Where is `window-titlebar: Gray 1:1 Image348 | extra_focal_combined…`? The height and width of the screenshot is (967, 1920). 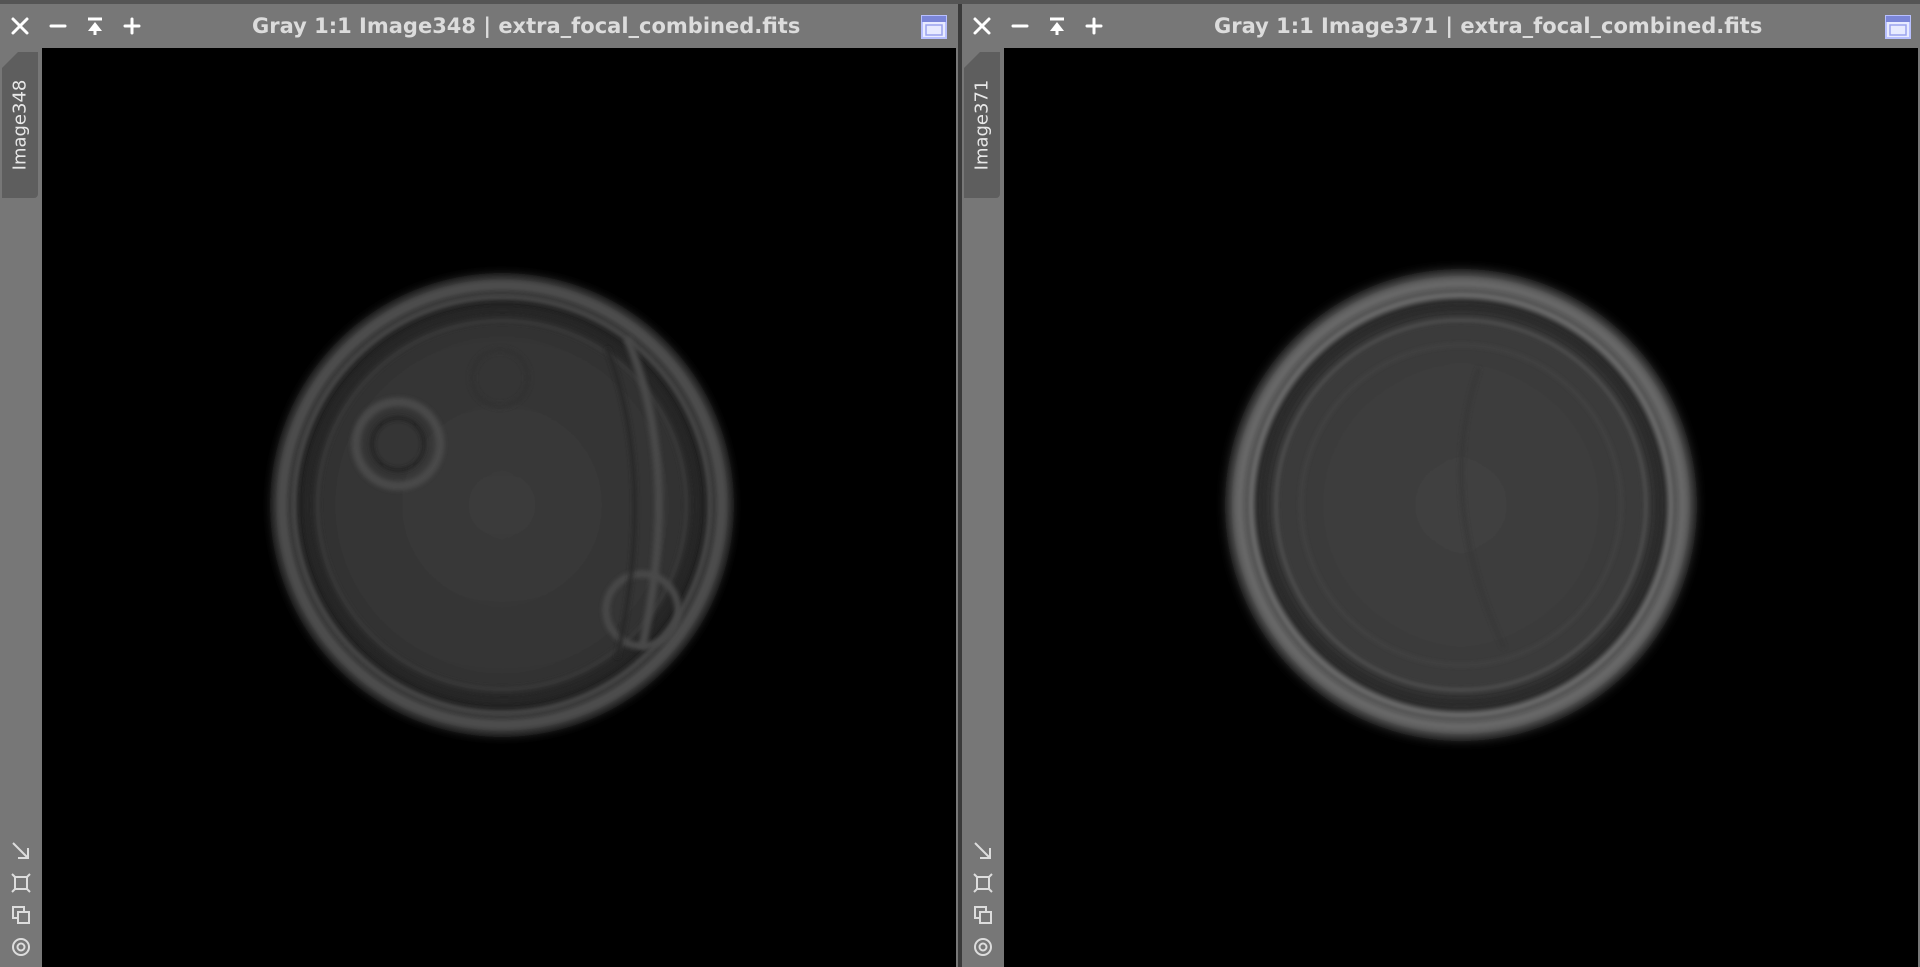 window-titlebar: Gray 1:1 Image348 | extra_focal_combined… is located at coordinates (479, 26).